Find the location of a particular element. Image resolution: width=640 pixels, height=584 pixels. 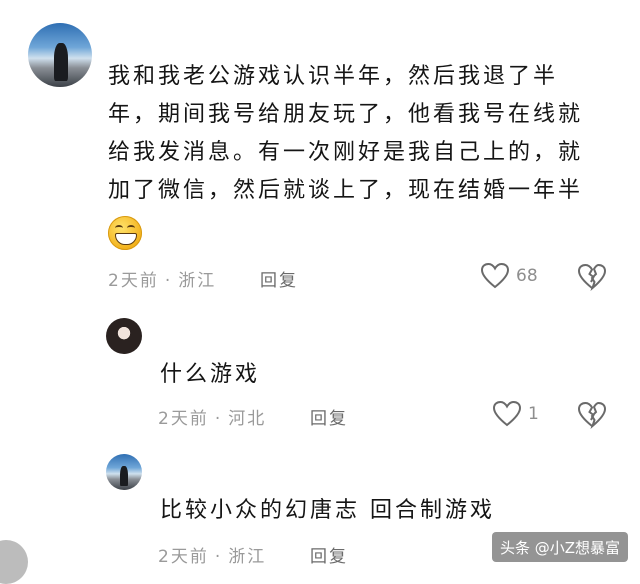

comment-line: 我和我老公游戏认识半年，然后我退了半 is located at coordinates (333, 76).